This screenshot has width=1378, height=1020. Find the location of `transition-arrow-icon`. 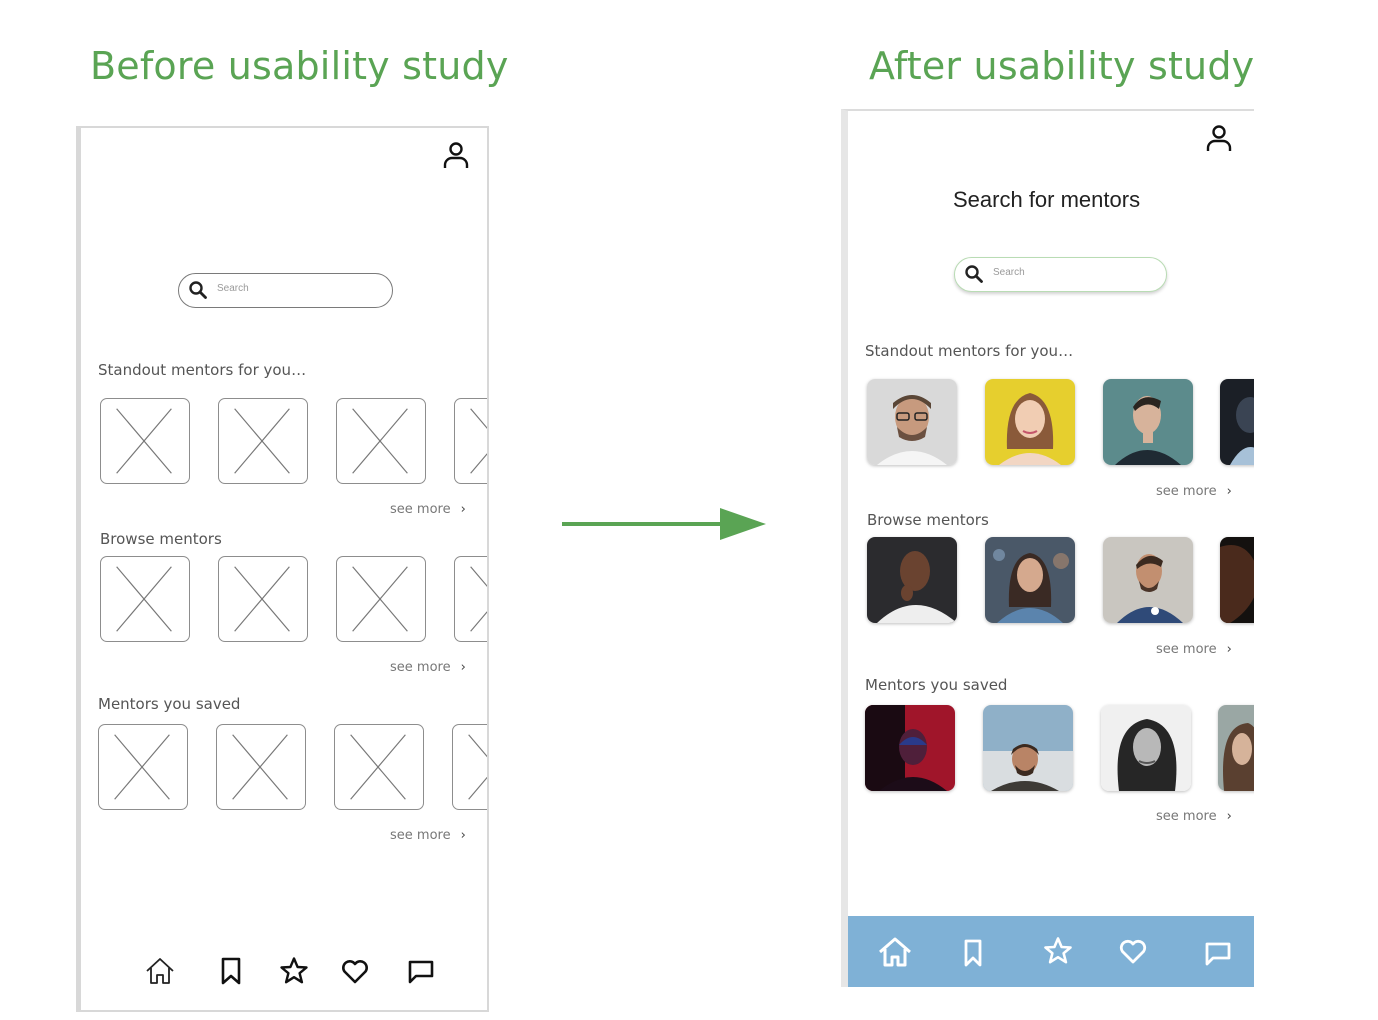

transition-arrow-icon is located at coordinates (665, 524).